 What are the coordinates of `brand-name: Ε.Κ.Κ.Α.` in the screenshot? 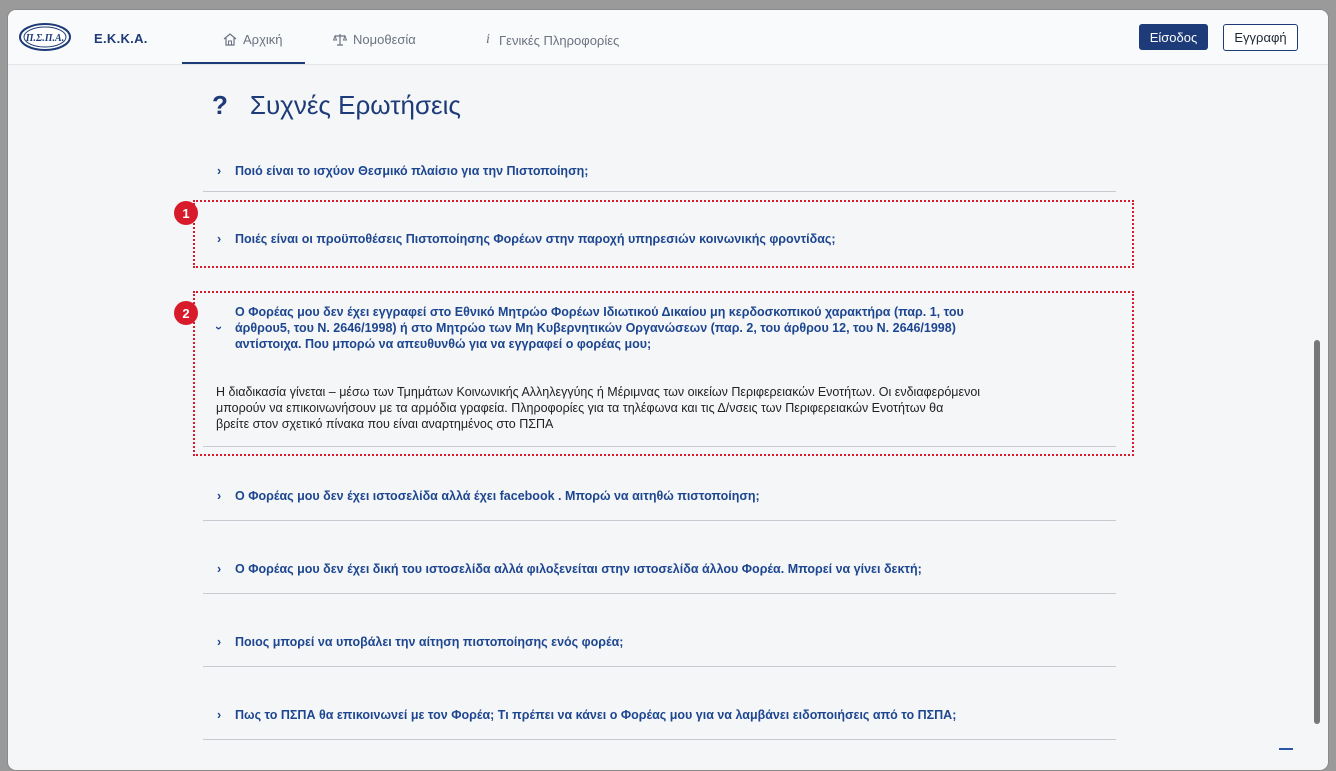 It's located at (121, 38).